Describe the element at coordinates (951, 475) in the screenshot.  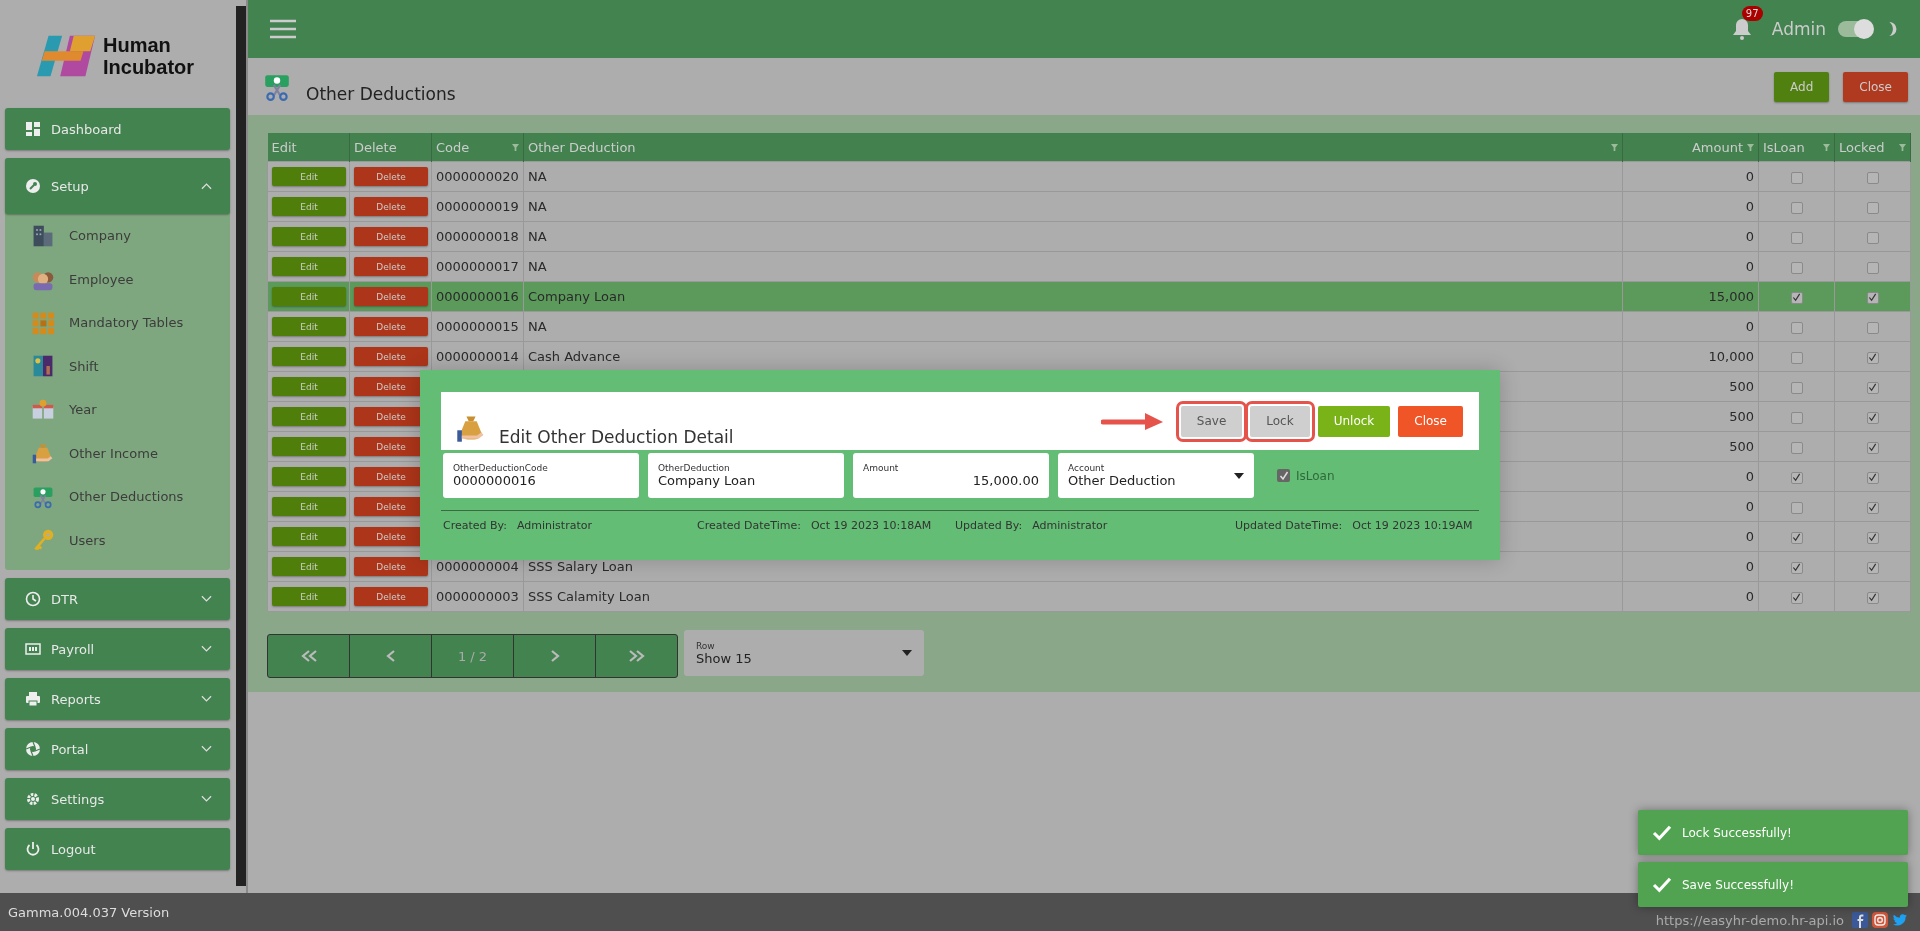
I see `input-field: Amount 15,000.00` at that location.